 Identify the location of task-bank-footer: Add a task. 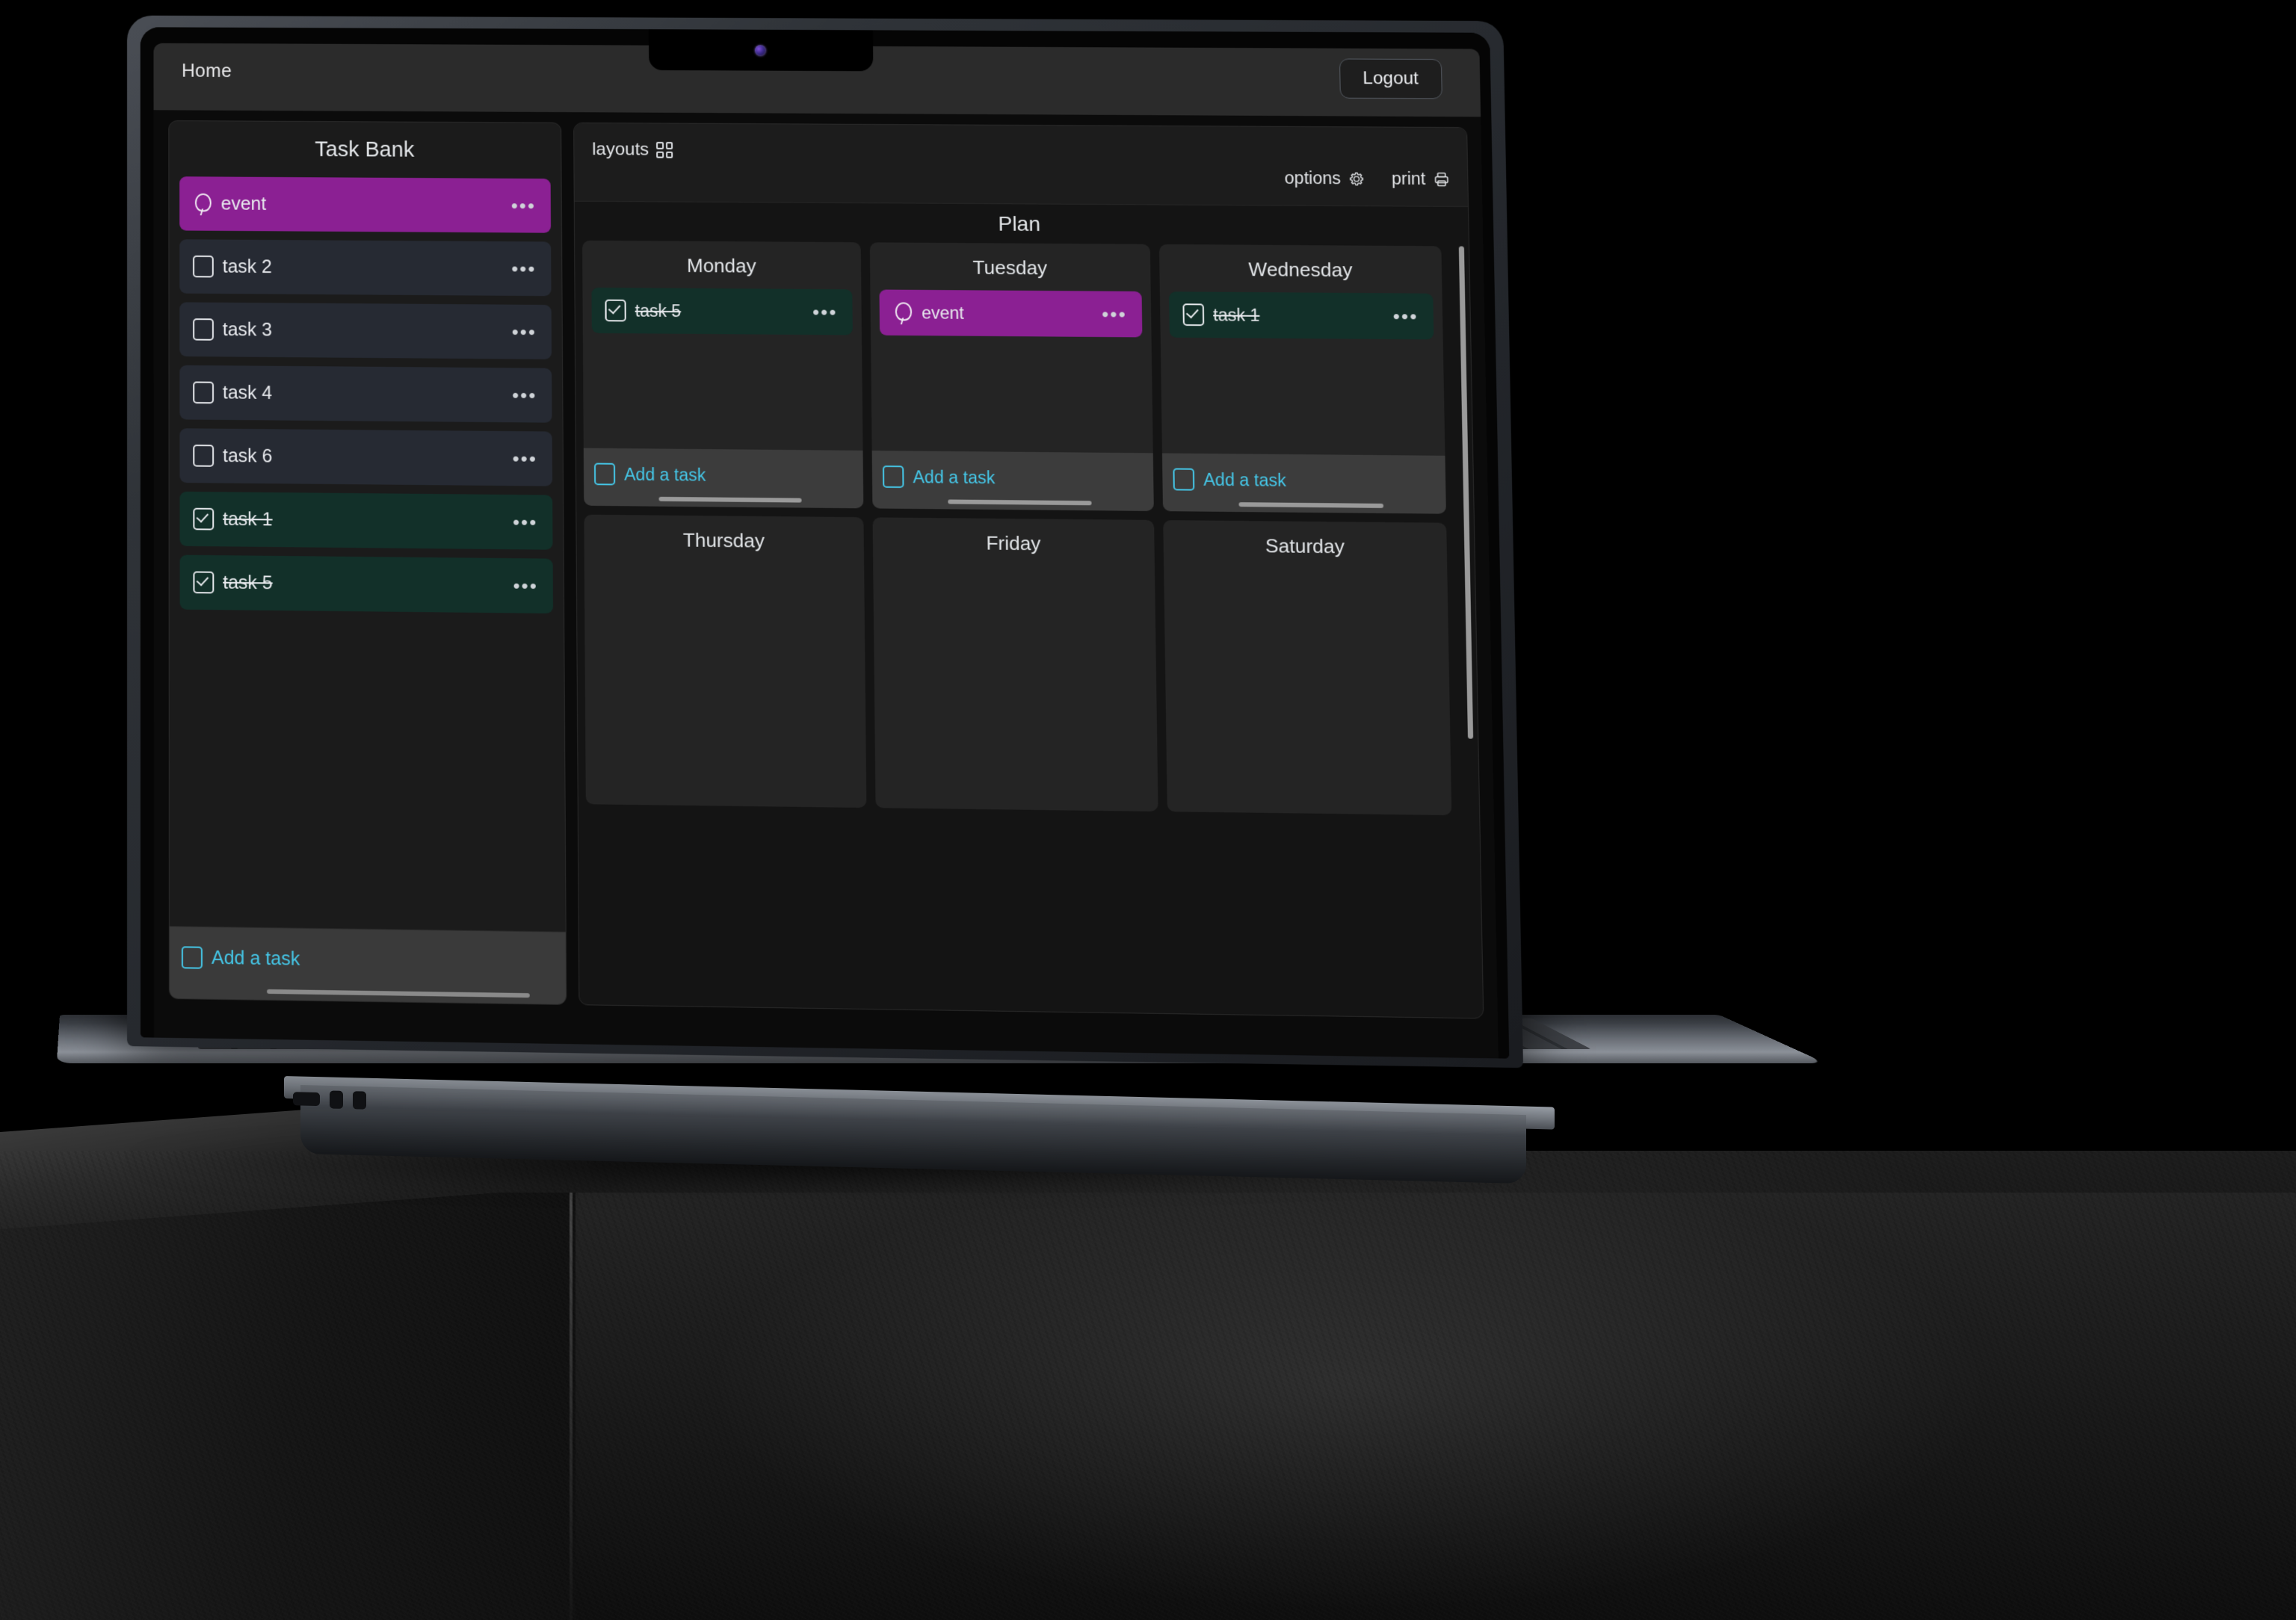
(368, 965).